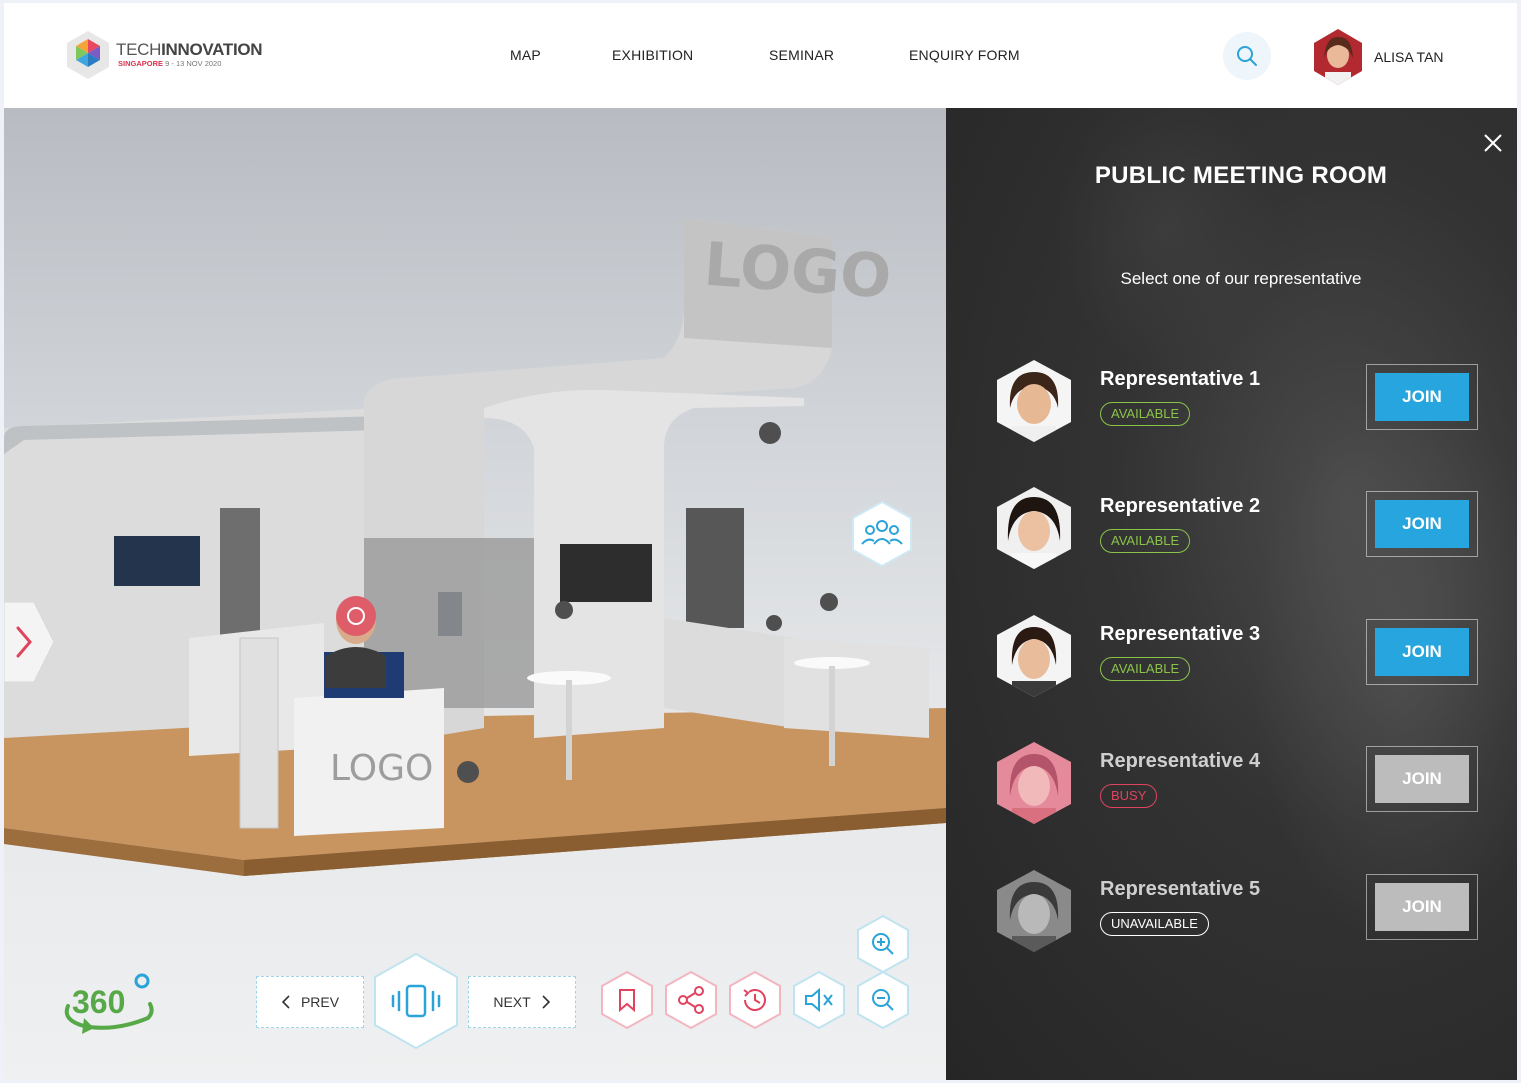  I want to click on nav-seminar: SEMINAR, so click(801, 55).